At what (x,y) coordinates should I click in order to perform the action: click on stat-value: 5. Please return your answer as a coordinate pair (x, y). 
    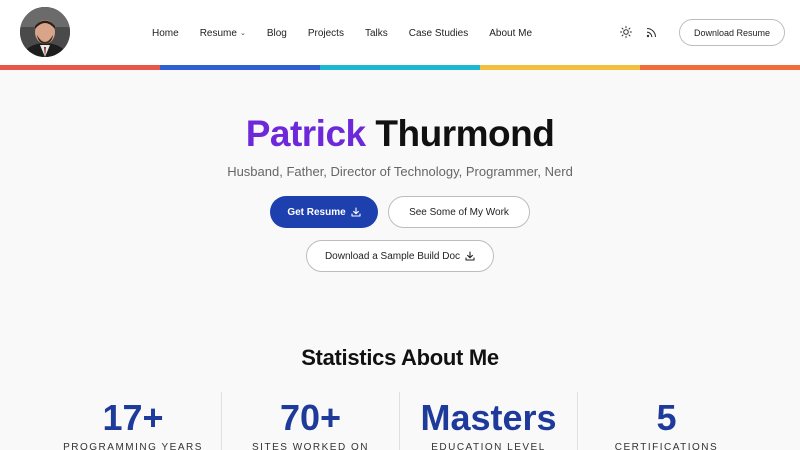
    Looking at the image, I should click on (666, 417).